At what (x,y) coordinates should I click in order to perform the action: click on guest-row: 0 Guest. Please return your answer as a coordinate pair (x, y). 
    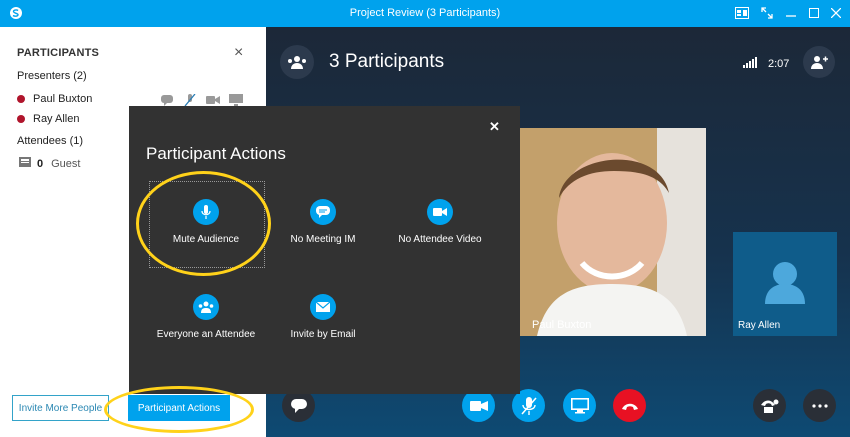
    Looking at the image, I should click on (49, 163).